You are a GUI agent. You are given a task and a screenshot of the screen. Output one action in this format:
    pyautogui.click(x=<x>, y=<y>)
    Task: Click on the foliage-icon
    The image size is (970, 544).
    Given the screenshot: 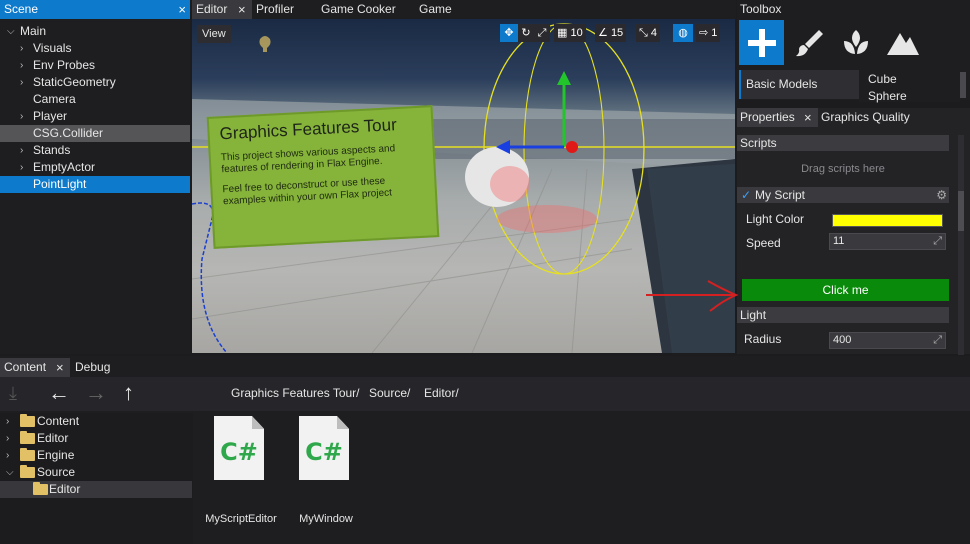 What is the action you would take?
    pyautogui.click(x=855, y=42)
    